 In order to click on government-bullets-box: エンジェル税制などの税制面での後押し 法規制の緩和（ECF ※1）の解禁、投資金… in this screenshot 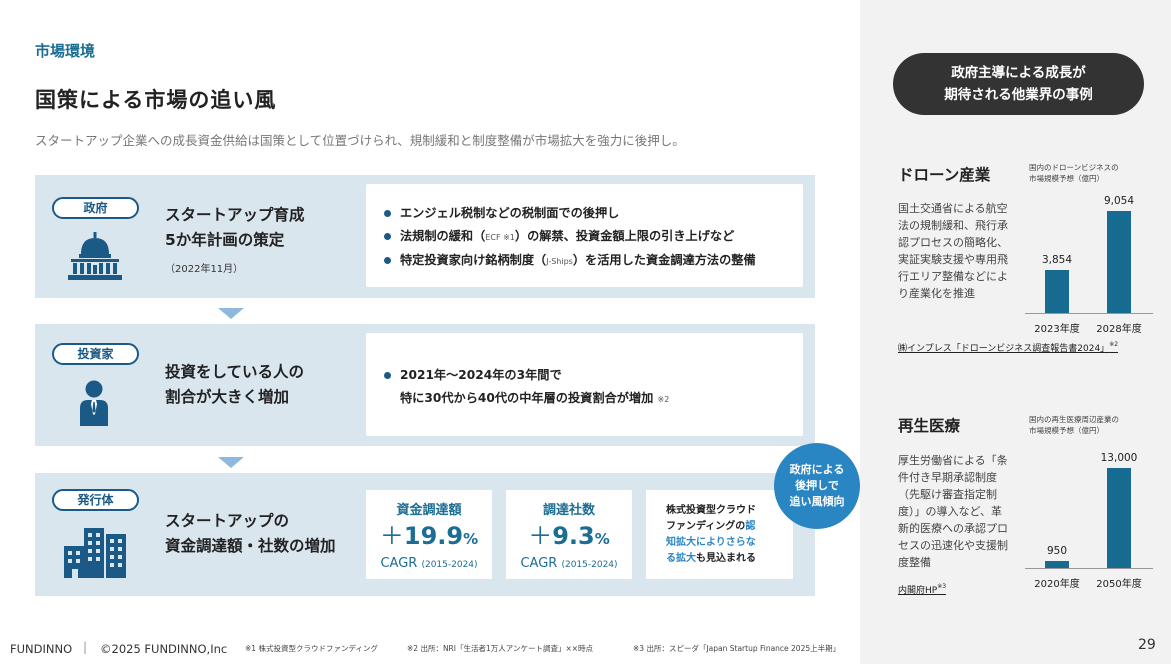, I will do `click(584, 235)`.